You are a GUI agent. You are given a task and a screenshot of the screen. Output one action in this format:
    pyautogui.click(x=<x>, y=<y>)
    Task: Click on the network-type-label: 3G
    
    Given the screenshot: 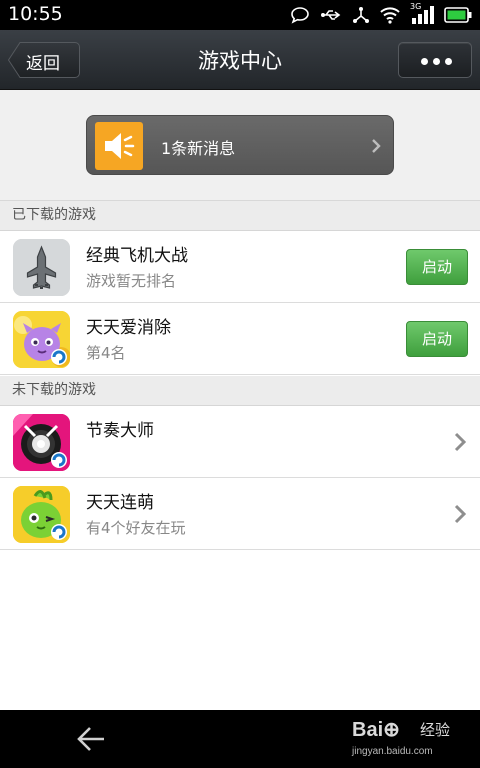 What is the action you would take?
    pyautogui.click(x=416, y=6)
    